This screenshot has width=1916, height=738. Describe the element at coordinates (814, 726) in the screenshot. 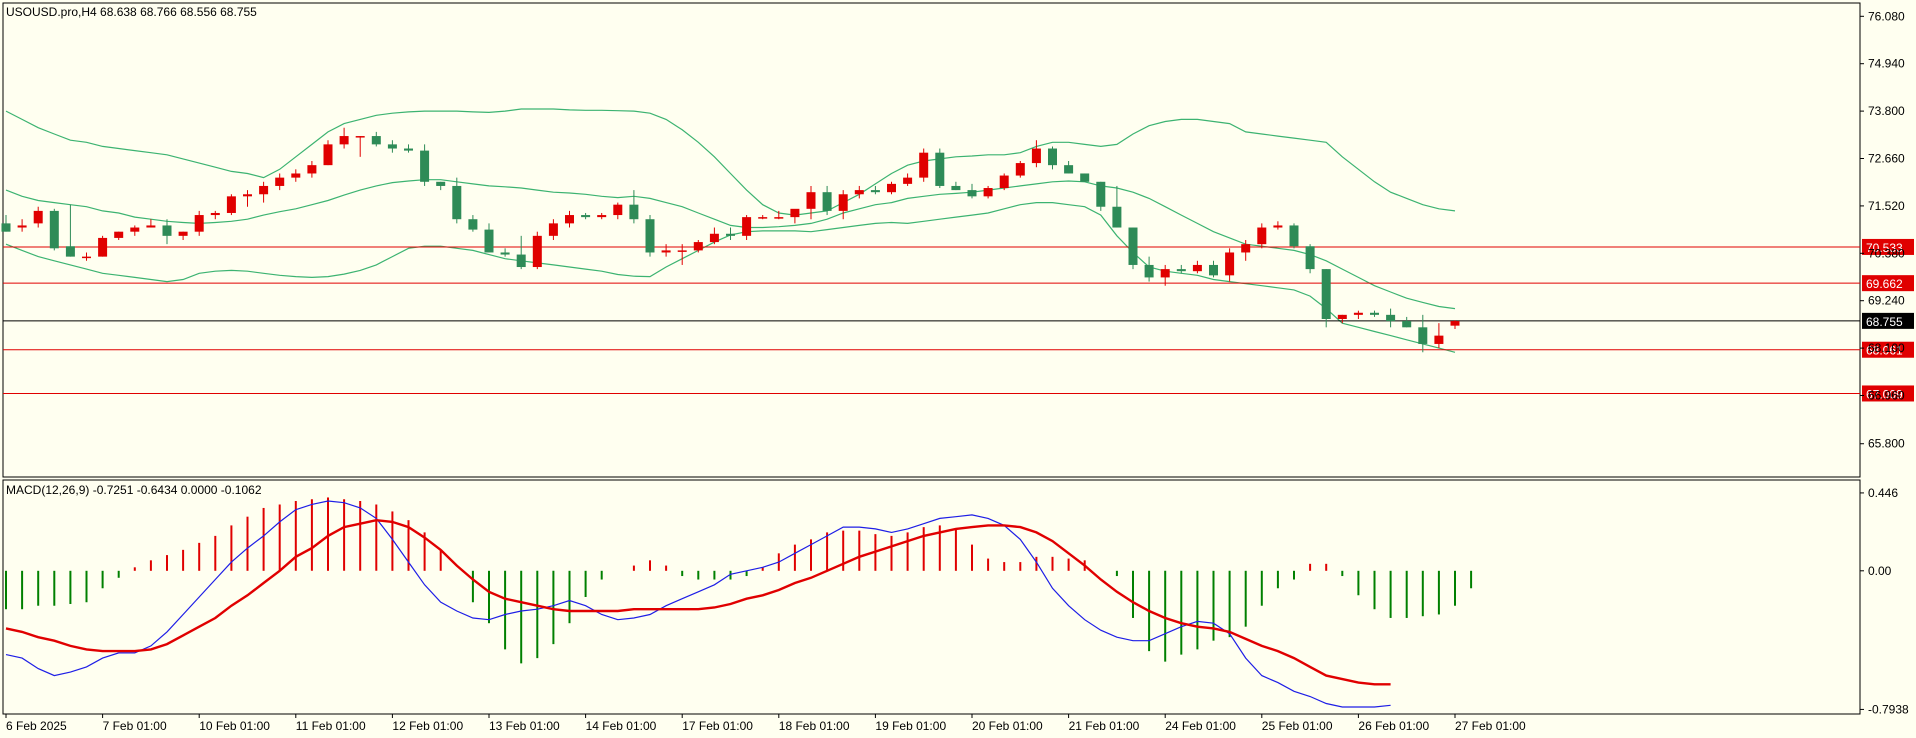

I see `time-tick-label: 18 Feb 01:00` at that location.